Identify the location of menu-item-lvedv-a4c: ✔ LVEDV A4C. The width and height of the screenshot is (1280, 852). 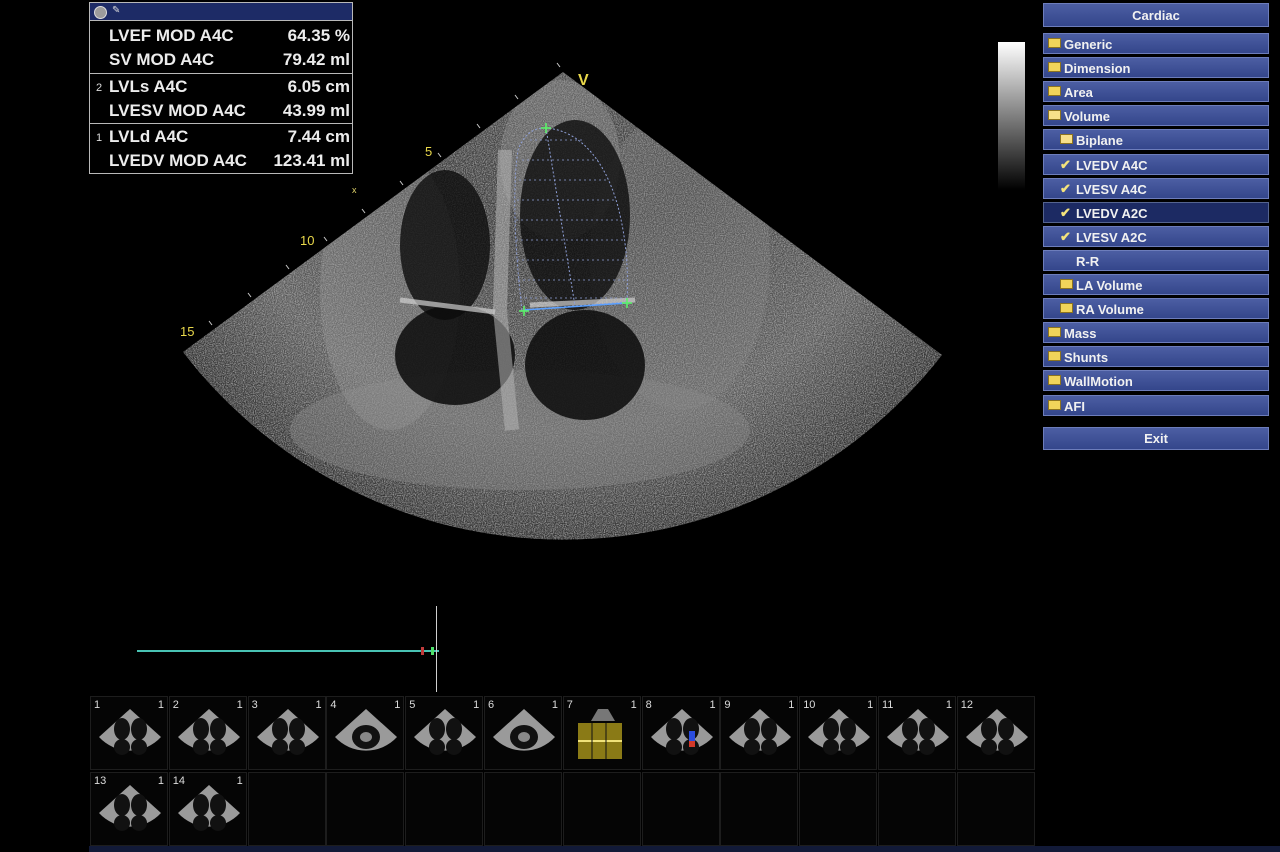
(1156, 164).